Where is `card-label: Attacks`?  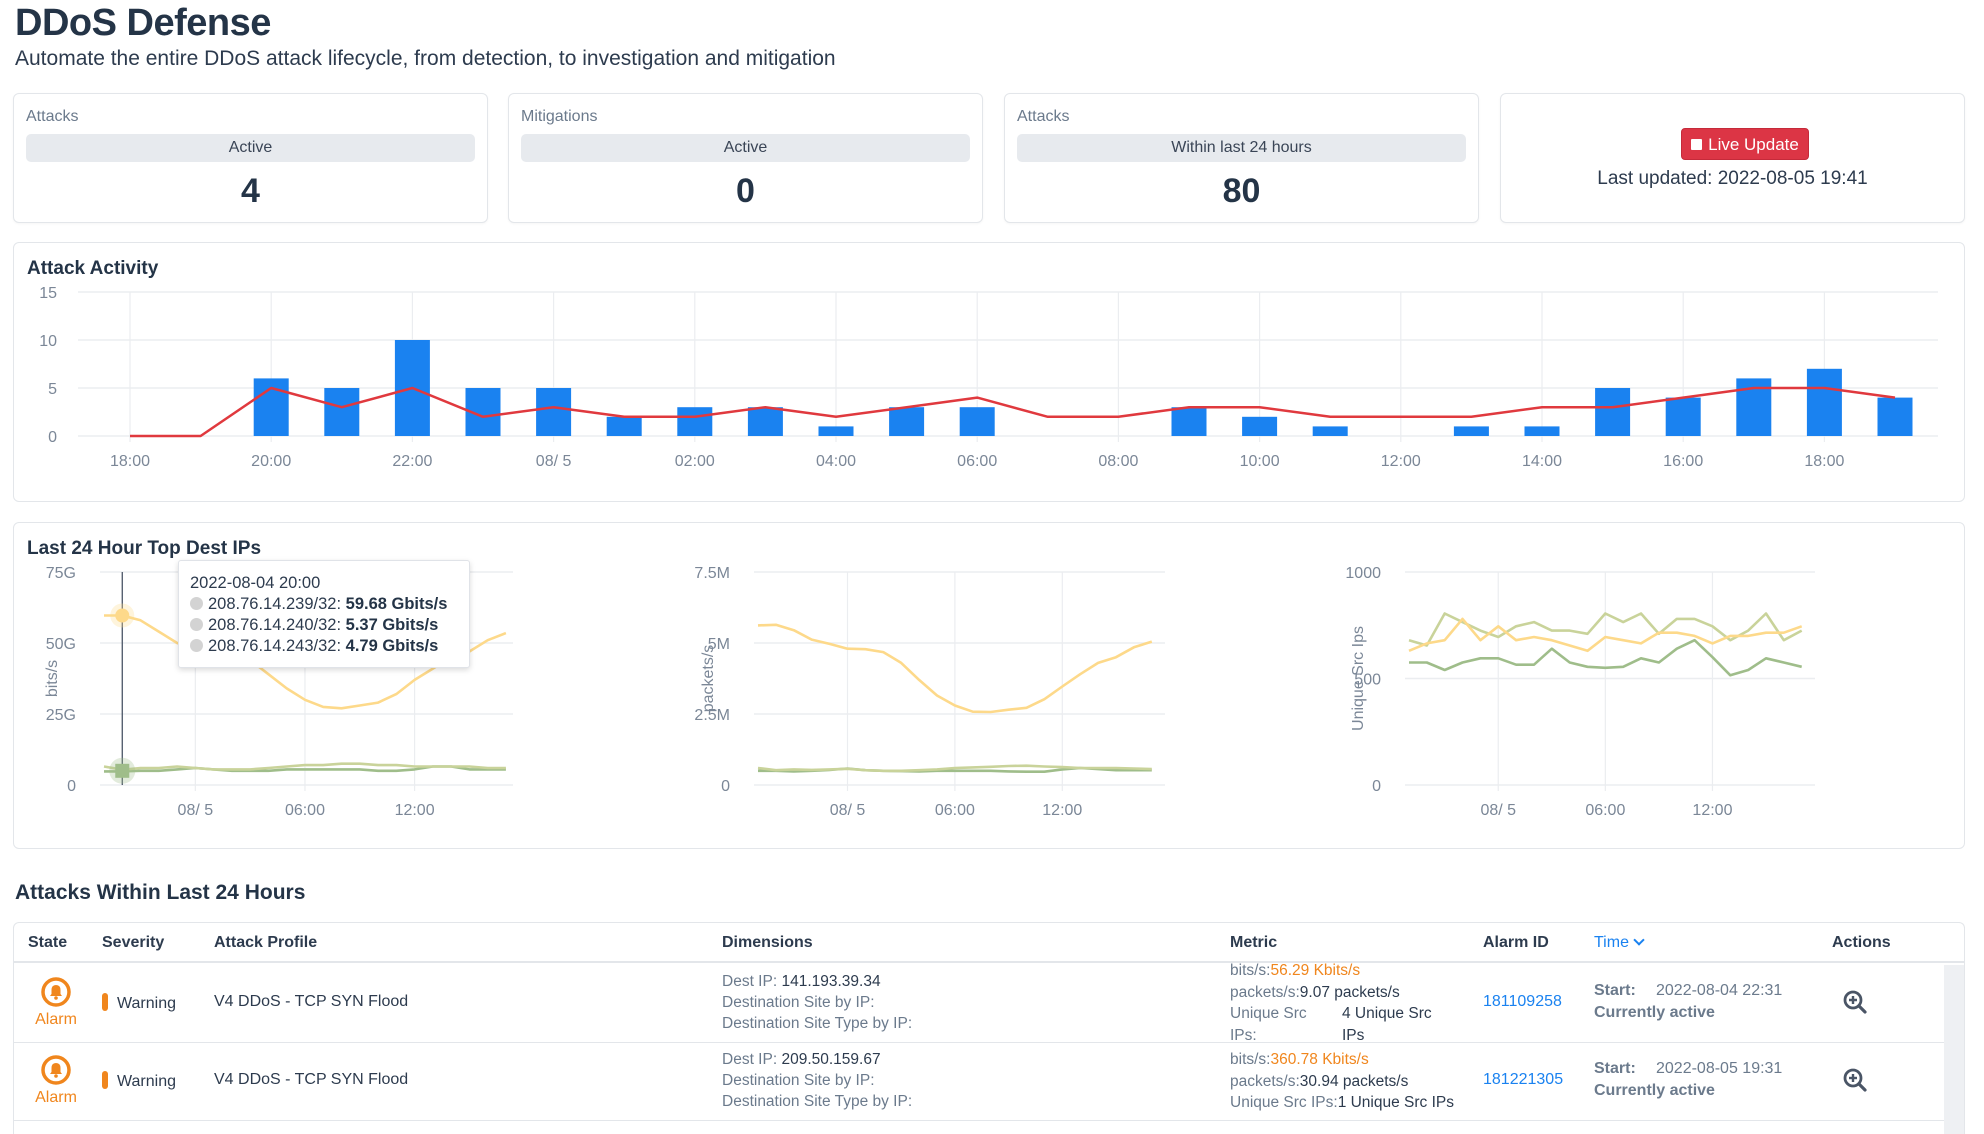 card-label: Attacks is located at coordinates (1043, 116).